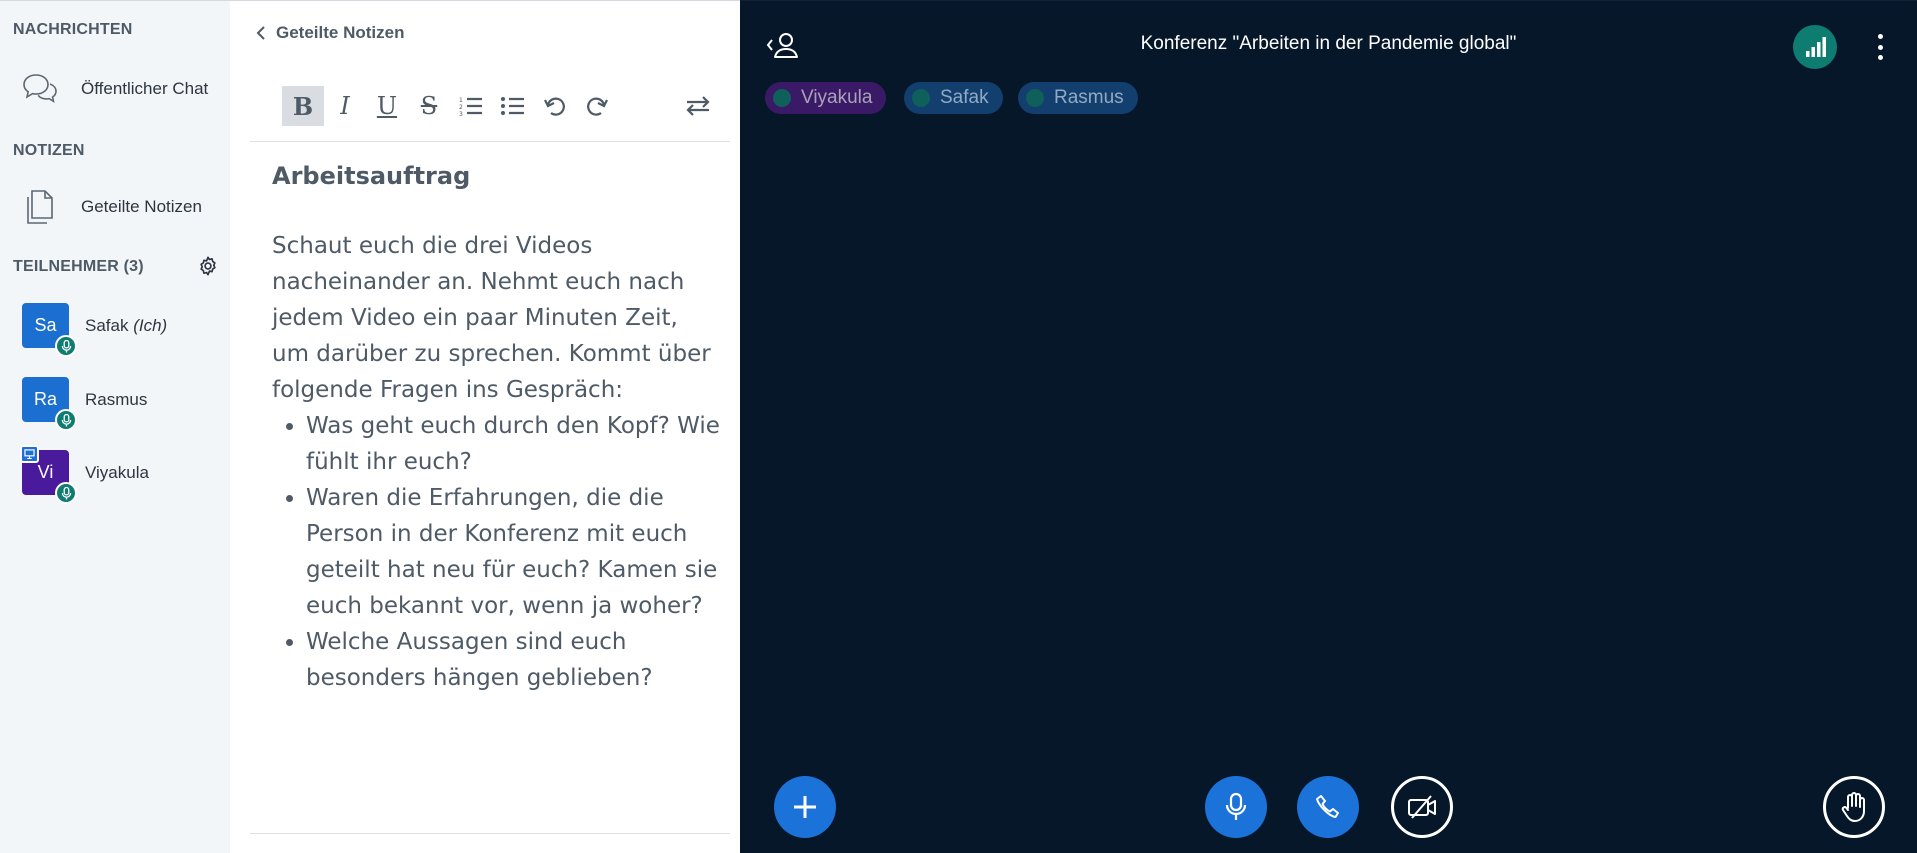 The image size is (1917, 853). I want to click on share-camera-button, so click(1422, 807).